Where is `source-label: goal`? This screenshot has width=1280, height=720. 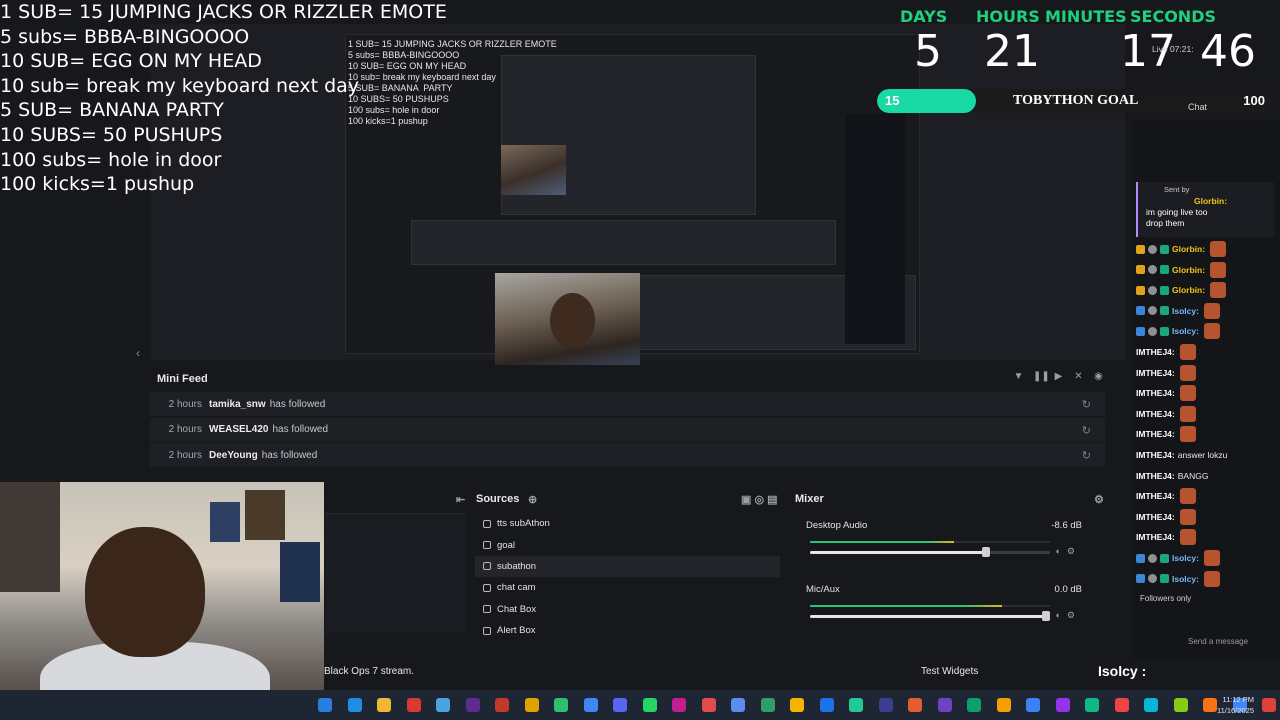 source-label: goal is located at coordinates (506, 545).